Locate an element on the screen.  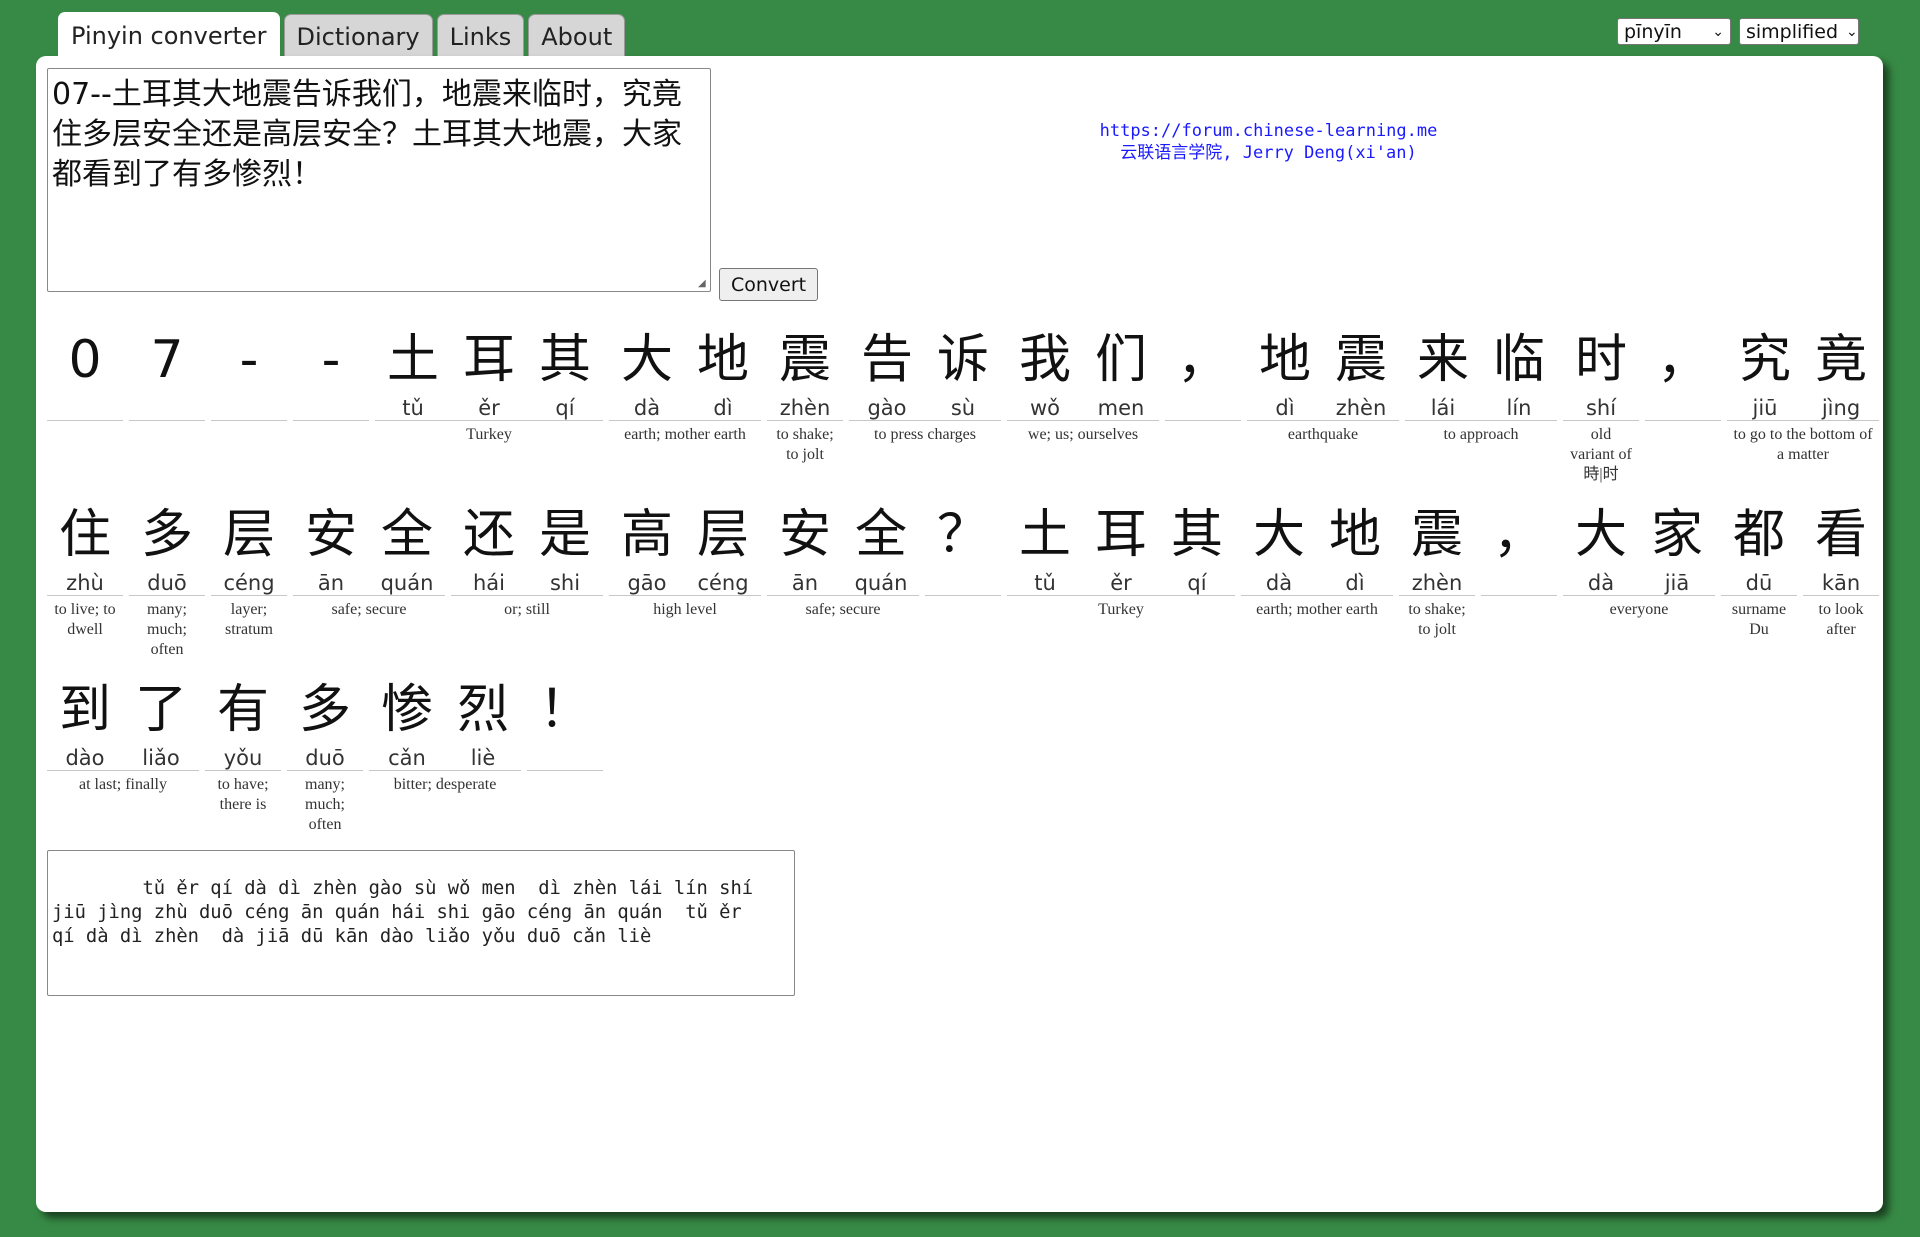
word-group: 0 is located at coordinates (85, 401).